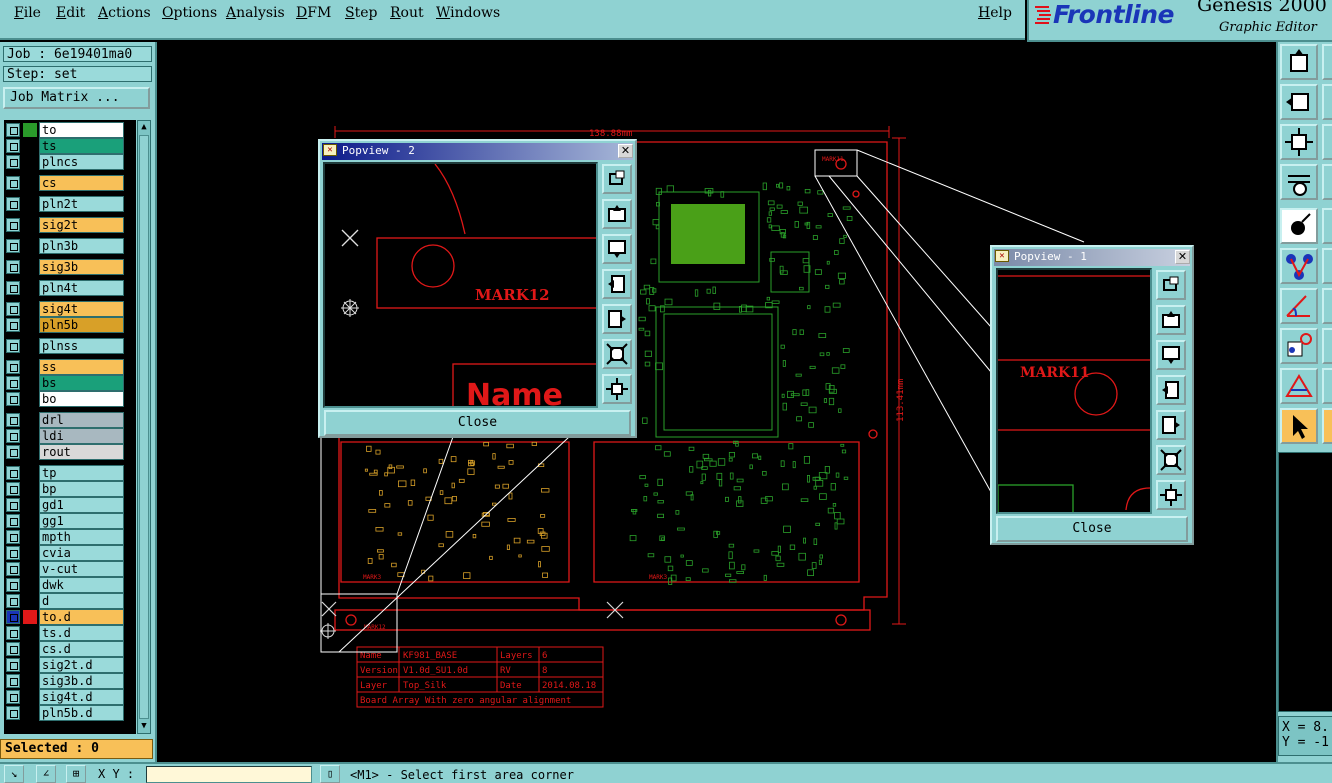  Describe the element at coordinates (76, 774) in the screenshot. I see `grid-icon: ⊞` at that location.